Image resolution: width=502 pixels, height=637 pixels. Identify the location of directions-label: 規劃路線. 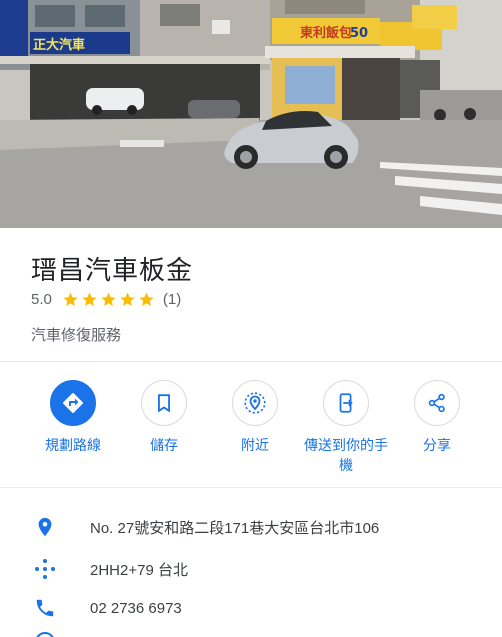
(73, 445).